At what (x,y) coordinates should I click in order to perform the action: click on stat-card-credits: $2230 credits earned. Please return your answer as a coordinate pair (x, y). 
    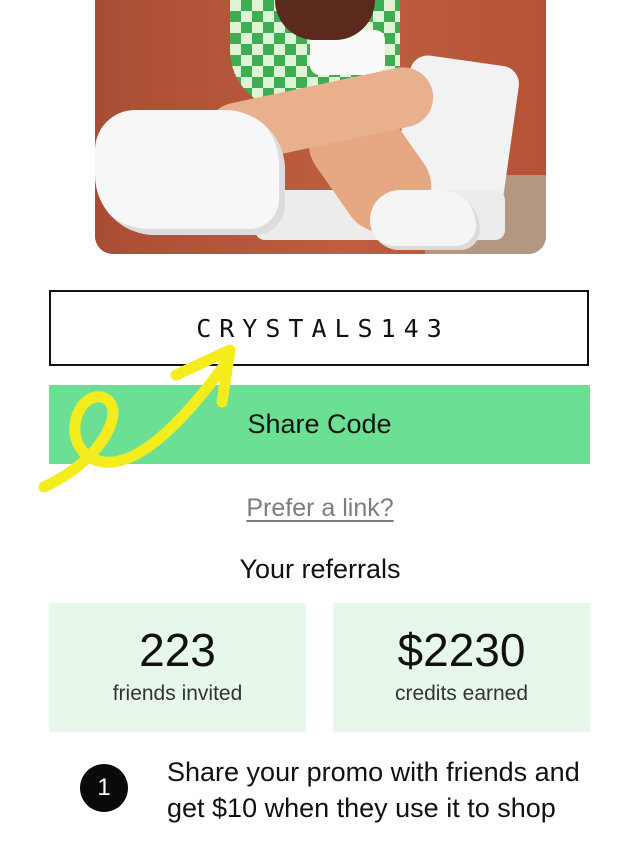
    Looking at the image, I should click on (461, 667).